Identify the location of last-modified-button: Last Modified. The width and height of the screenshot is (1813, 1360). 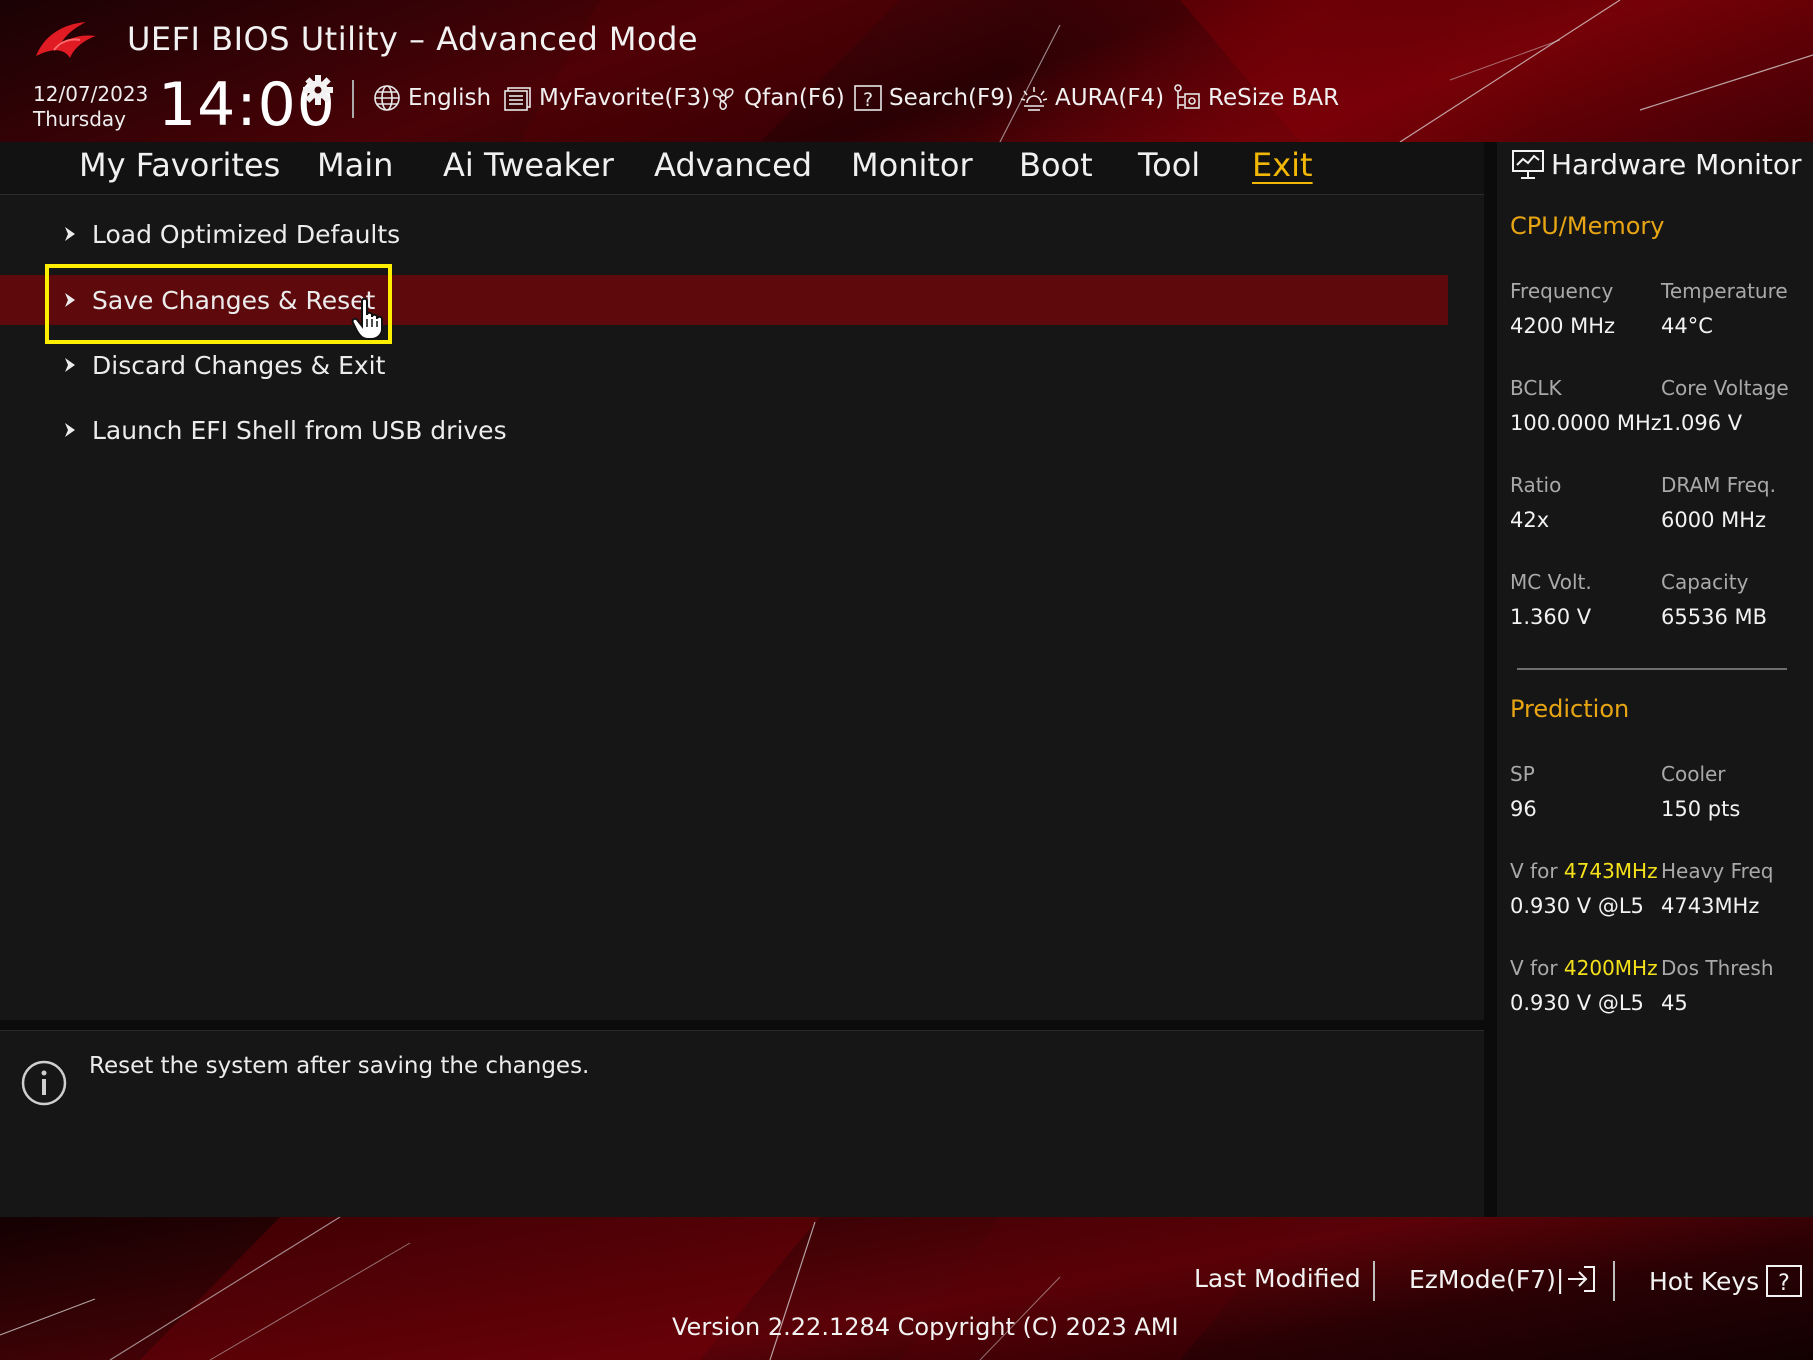
(1277, 1278).